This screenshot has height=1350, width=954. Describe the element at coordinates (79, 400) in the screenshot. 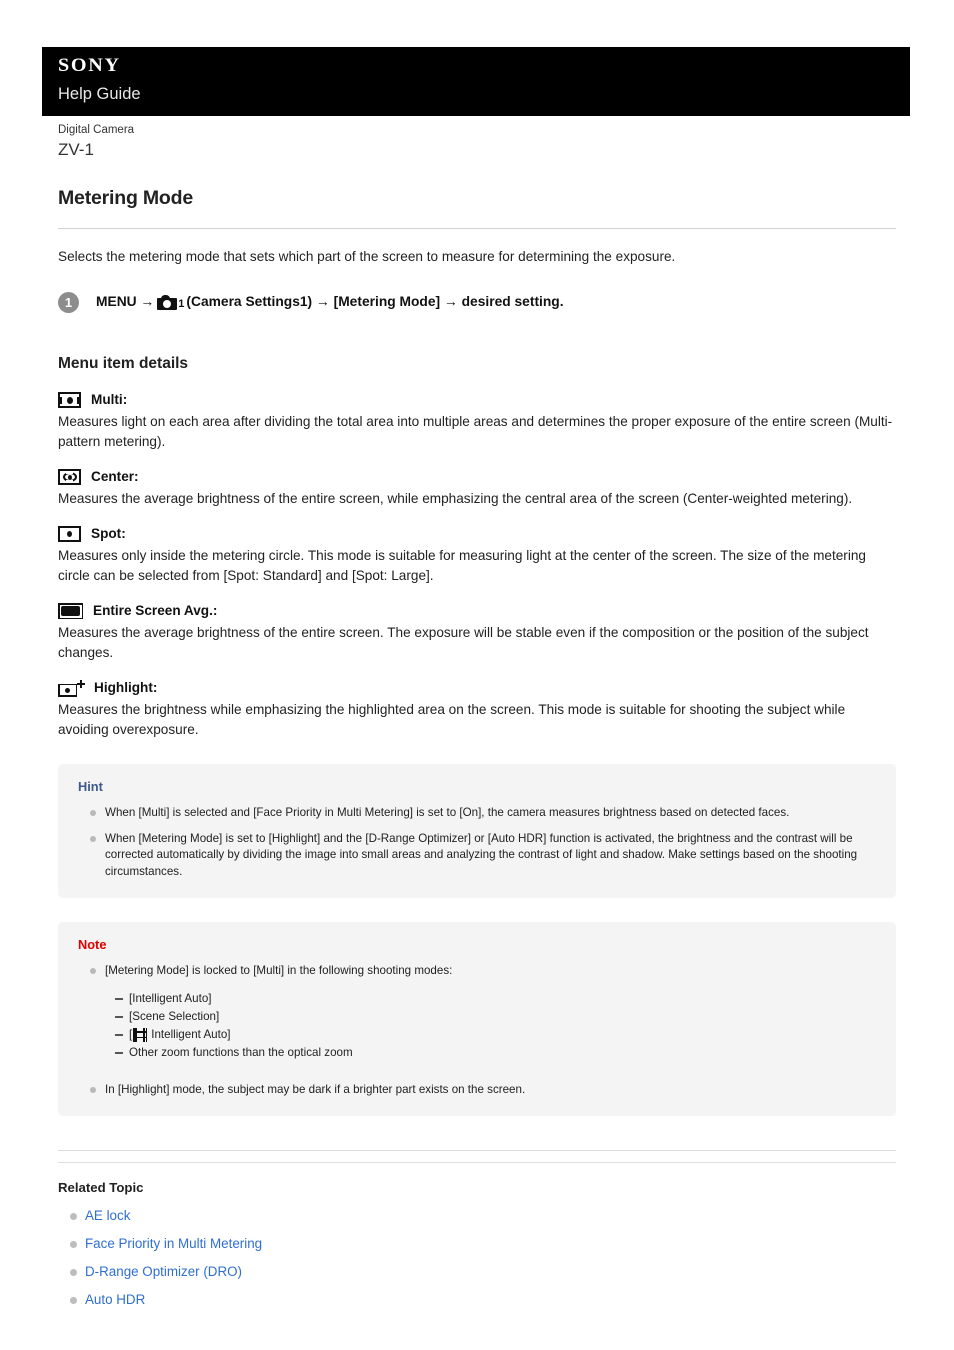

I see `multi-icon-right-notch` at that location.